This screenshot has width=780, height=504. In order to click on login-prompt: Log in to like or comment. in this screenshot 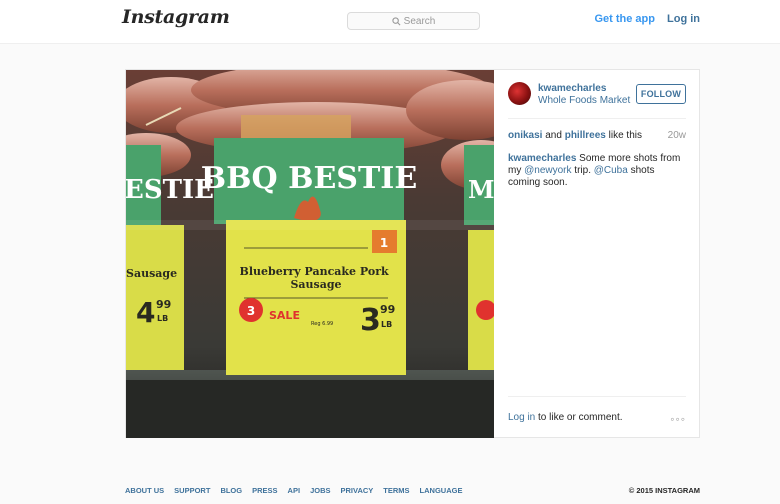, I will do `click(565, 417)`.